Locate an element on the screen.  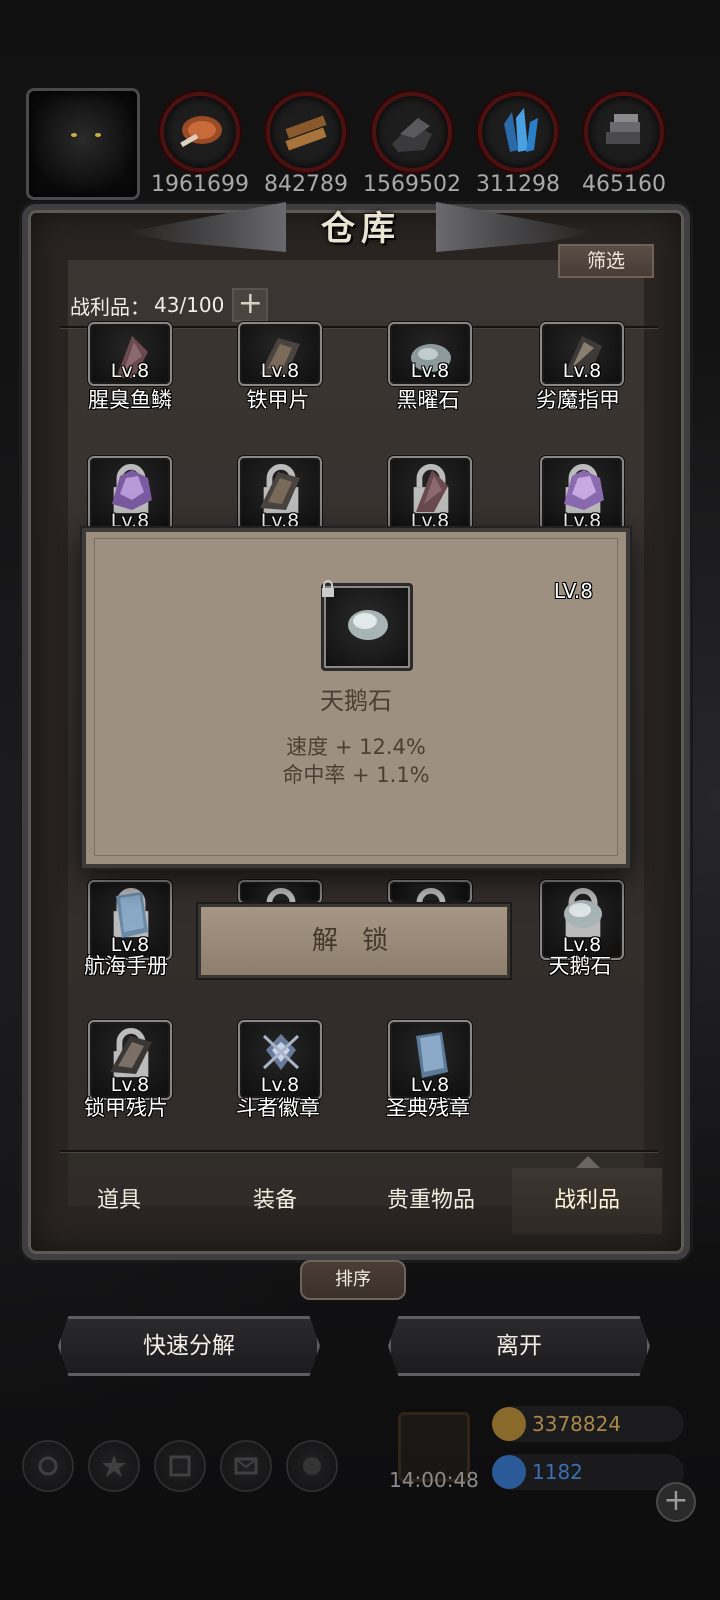
gold-value: 3378824 is located at coordinates (577, 1424).